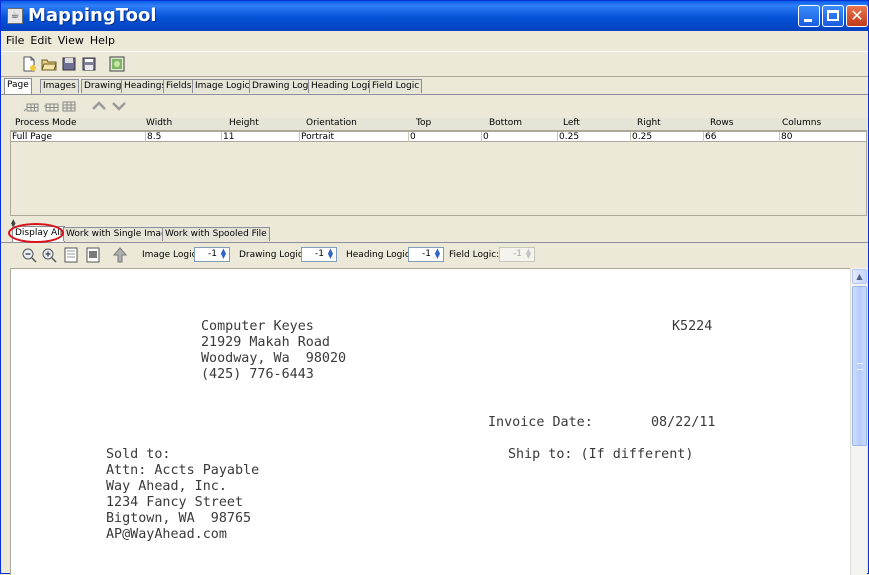  What do you see at coordinates (99, 106) in the screenshot?
I see `move-up-icon` at bounding box center [99, 106].